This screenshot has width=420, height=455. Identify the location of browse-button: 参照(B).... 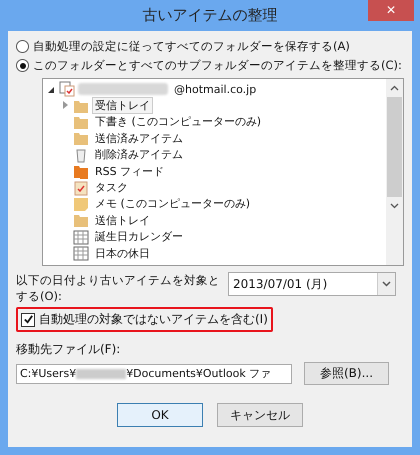
(346, 373).